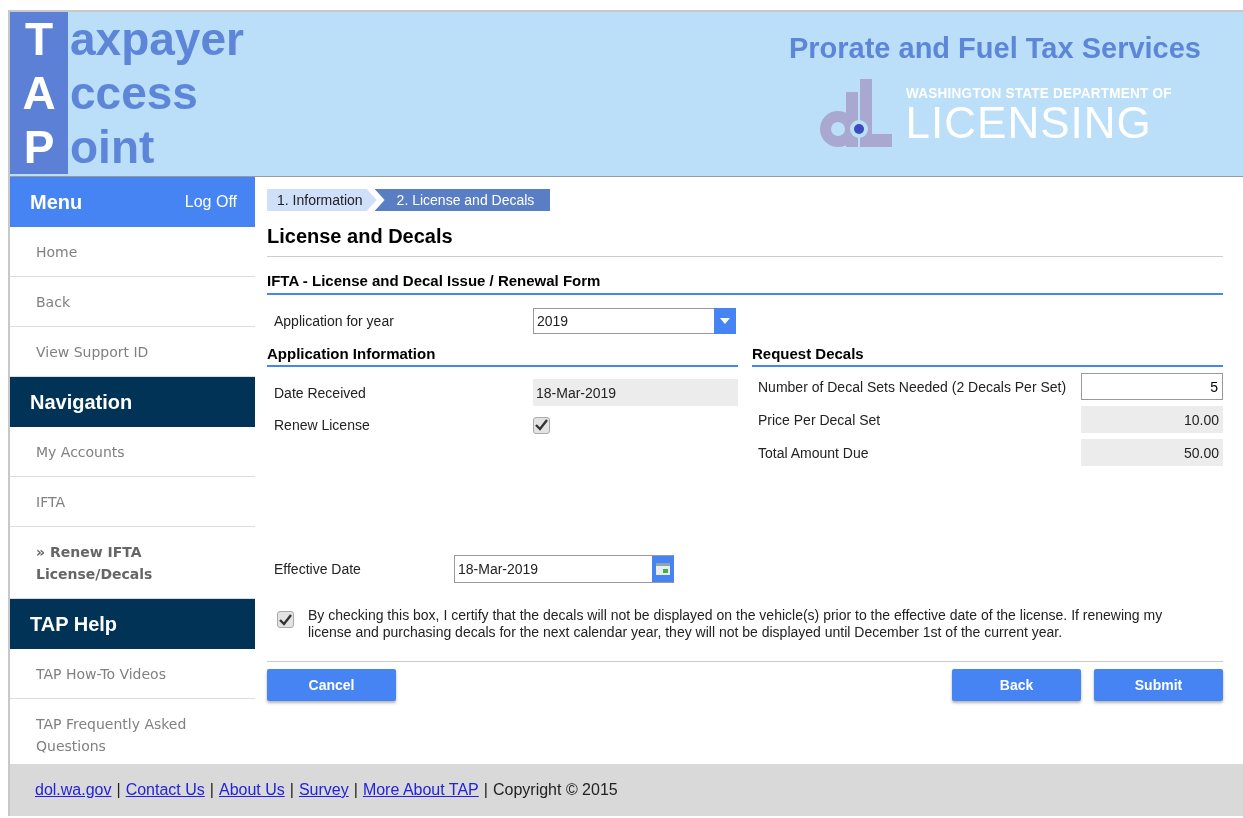 Image resolution: width=1243 pixels, height=818 pixels. Describe the element at coordinates (634, 321) in the screenshot. I see `year-dropdown: 2019` at that location.